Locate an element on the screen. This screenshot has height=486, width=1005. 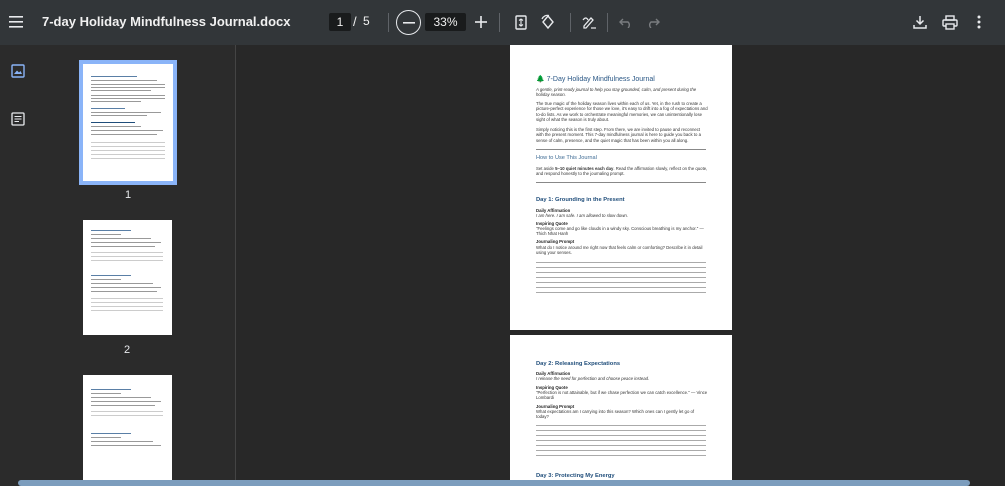
day-heading: Day 3: Protecting My Energy is located at coordinates (575, 476).